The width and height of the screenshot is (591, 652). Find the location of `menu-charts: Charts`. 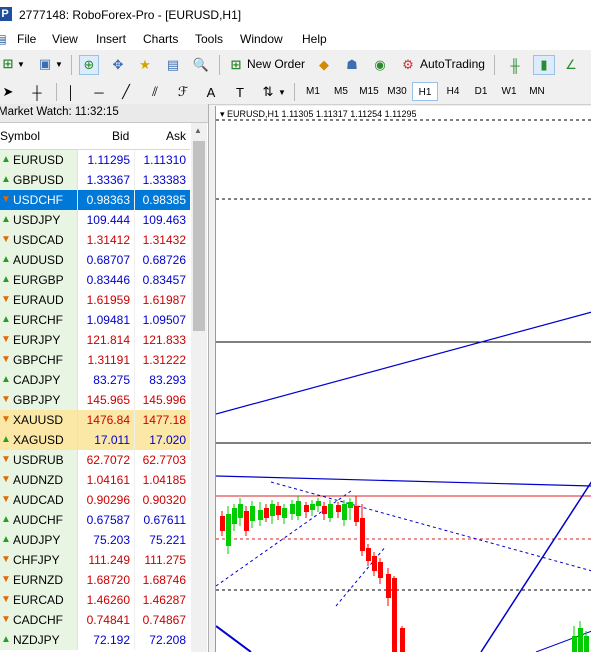

menu-charts: Charts is located at coordinates (160, 39).